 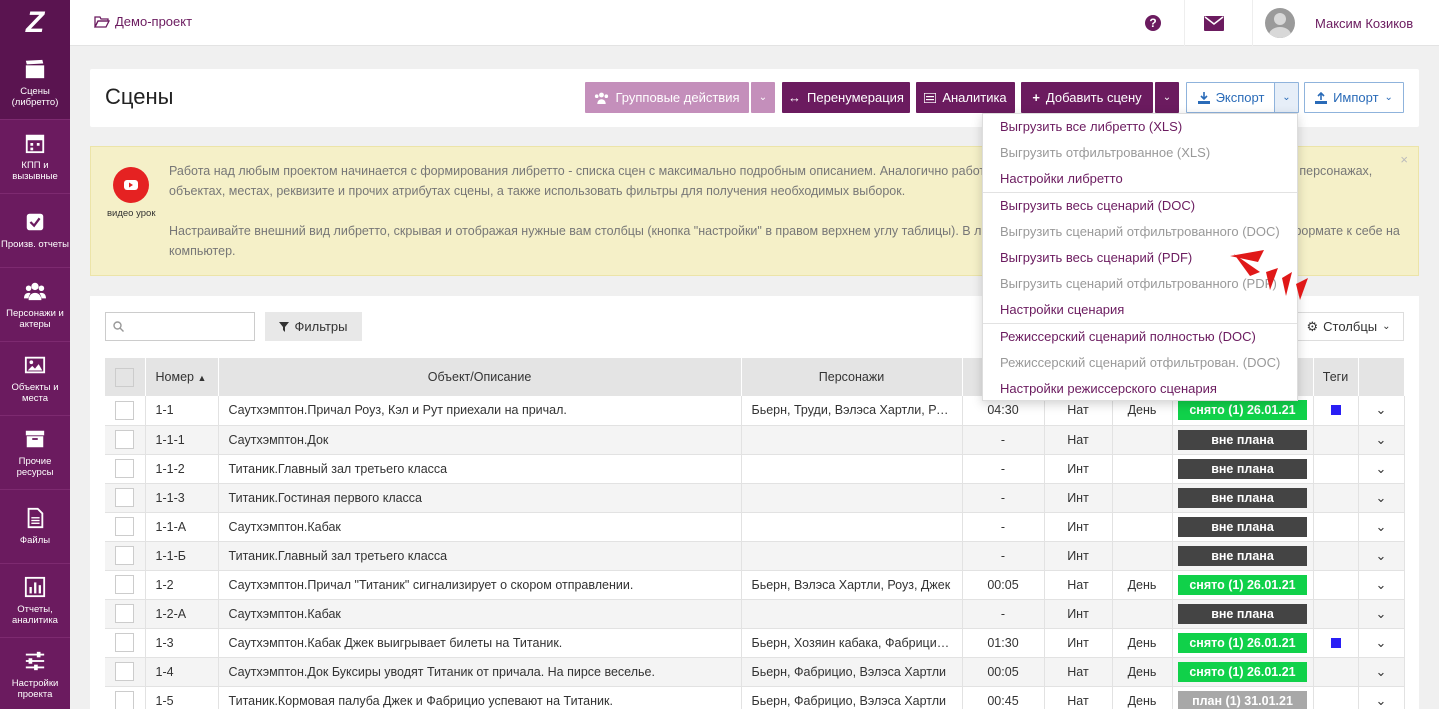 I want to click on video-play-button, so click(x=131, y=185).